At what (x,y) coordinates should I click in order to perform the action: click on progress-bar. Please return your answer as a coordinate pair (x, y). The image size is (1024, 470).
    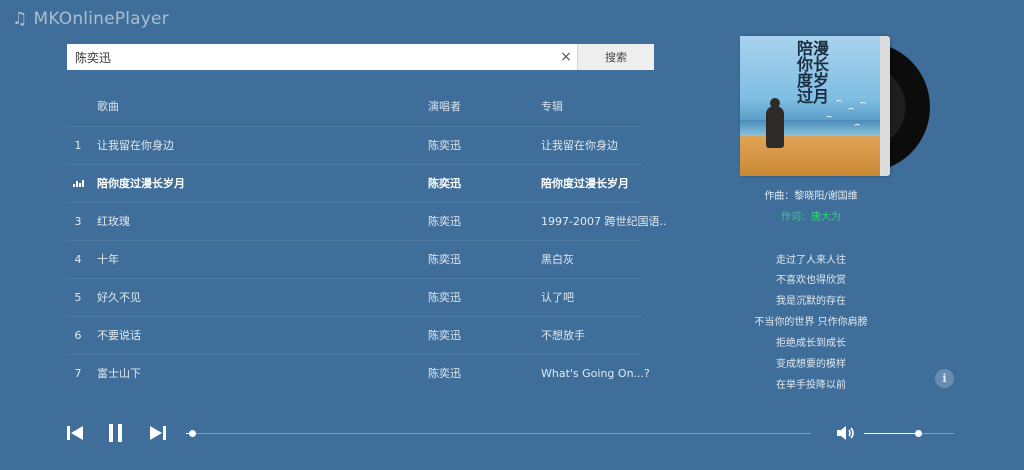
    Looking at the image, I should click on (498, 433).